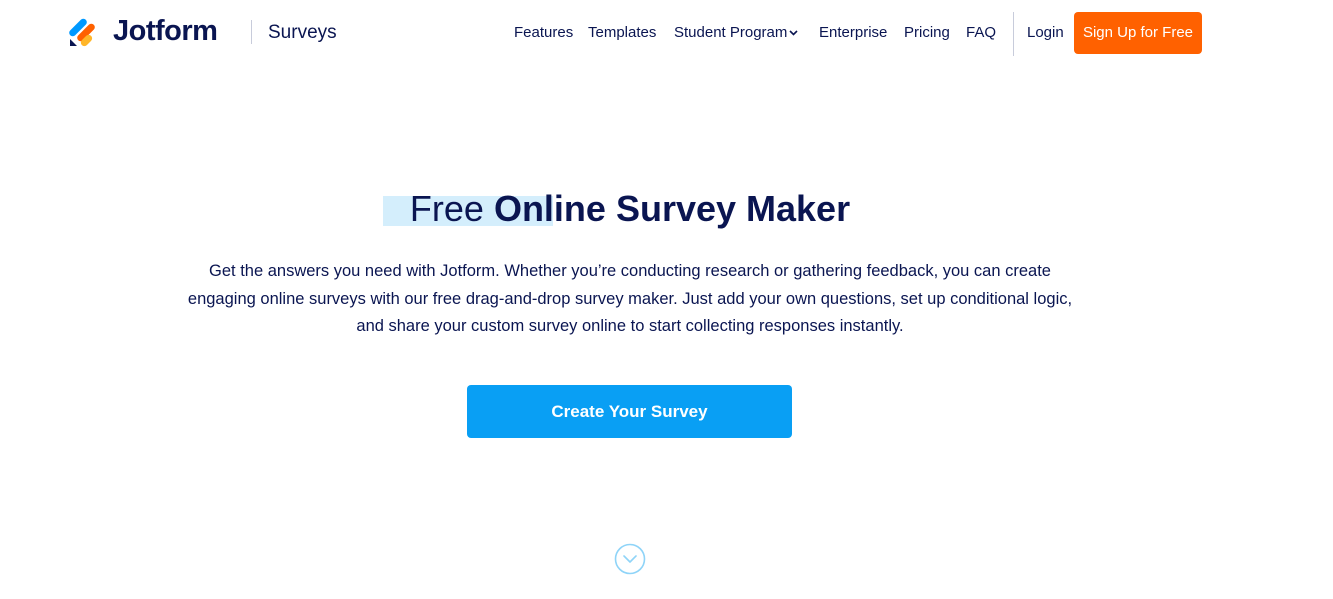 The width and height of the screenshot is (1333, 599). What do you see at coordinates (630, 559) in the screenshot?
I see `circle-chevron-down-icon` at bounding box center [630, 559].